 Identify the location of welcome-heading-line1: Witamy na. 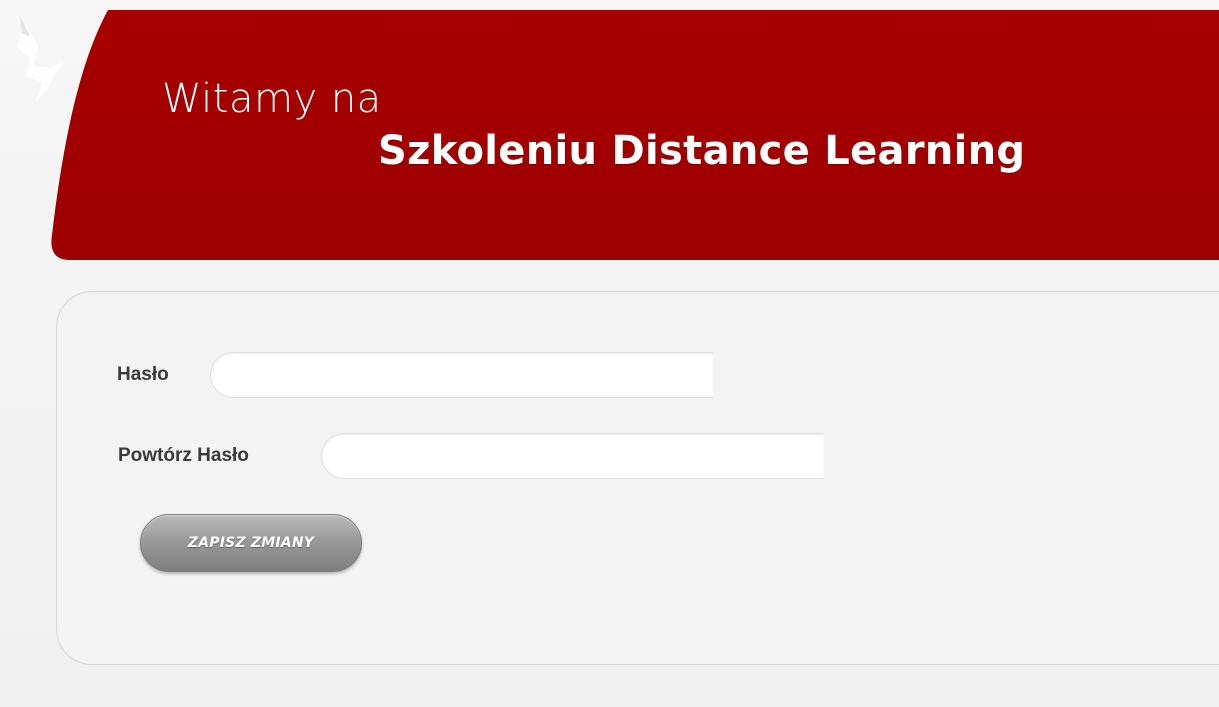
(272, 99).